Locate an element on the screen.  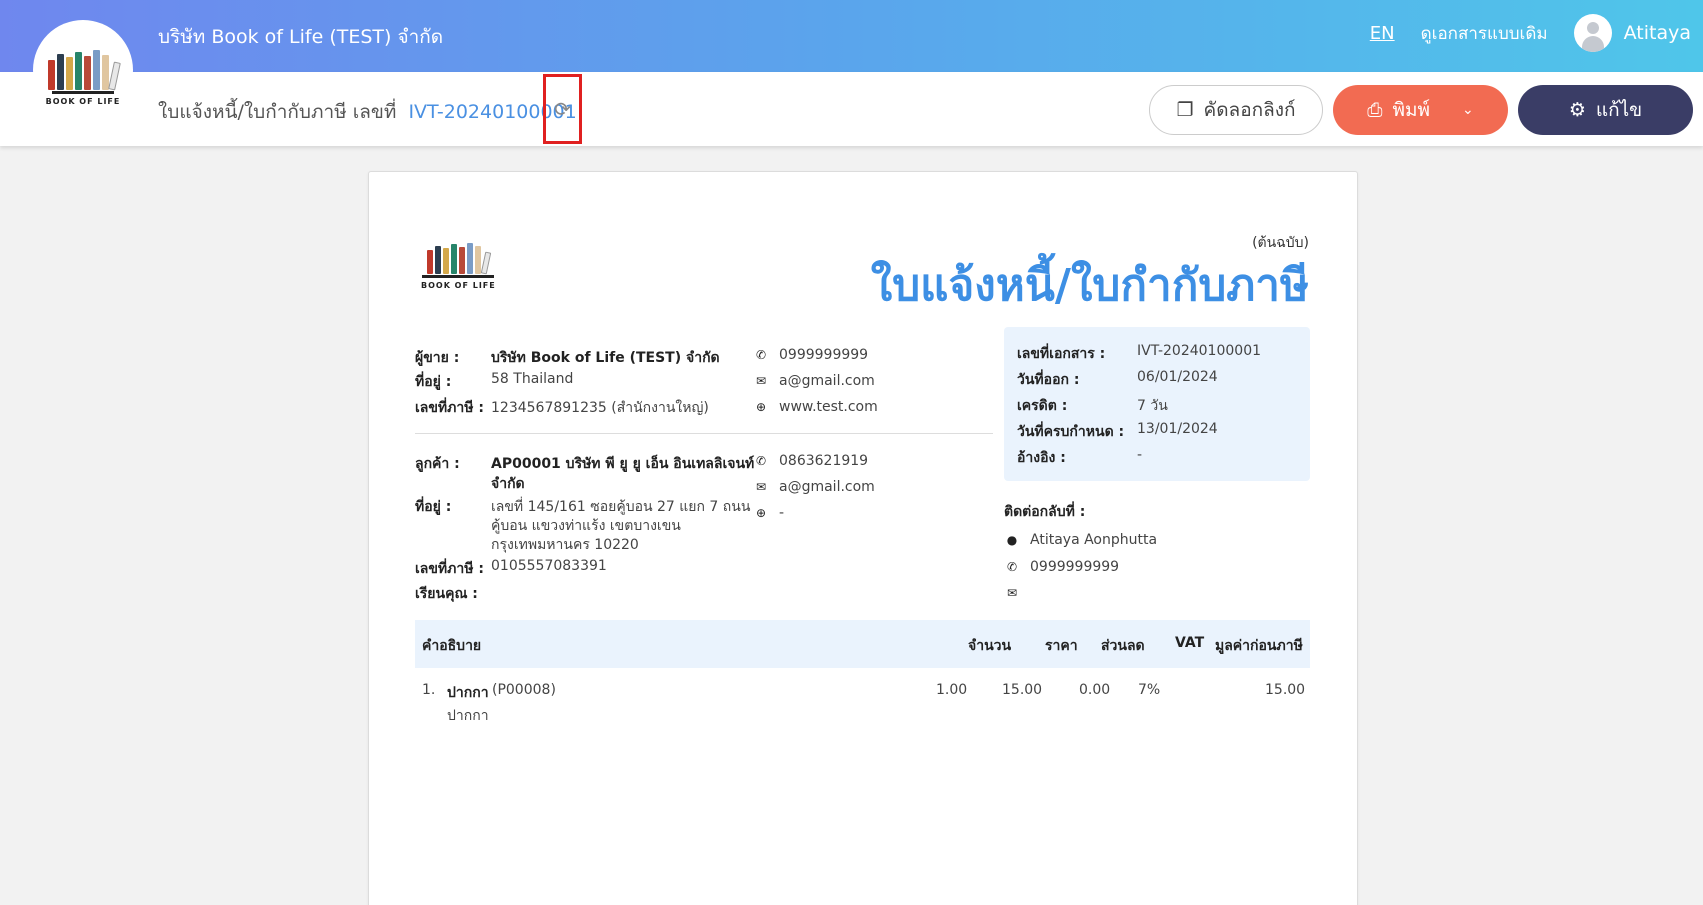
customer-address-label: ที่อยู่ : is located at coordinates (433, 507).